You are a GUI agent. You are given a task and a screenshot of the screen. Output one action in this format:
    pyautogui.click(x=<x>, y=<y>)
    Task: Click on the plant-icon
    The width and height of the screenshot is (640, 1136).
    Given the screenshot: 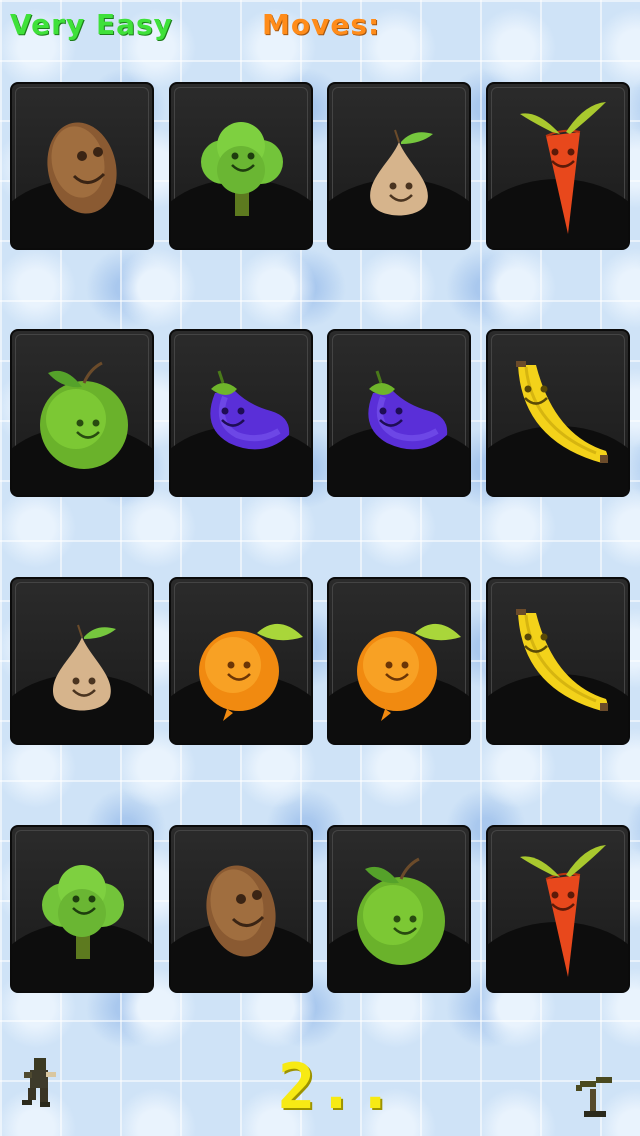 What is the action you would take?
    pyautogui.click(x=594, y=1097)
    